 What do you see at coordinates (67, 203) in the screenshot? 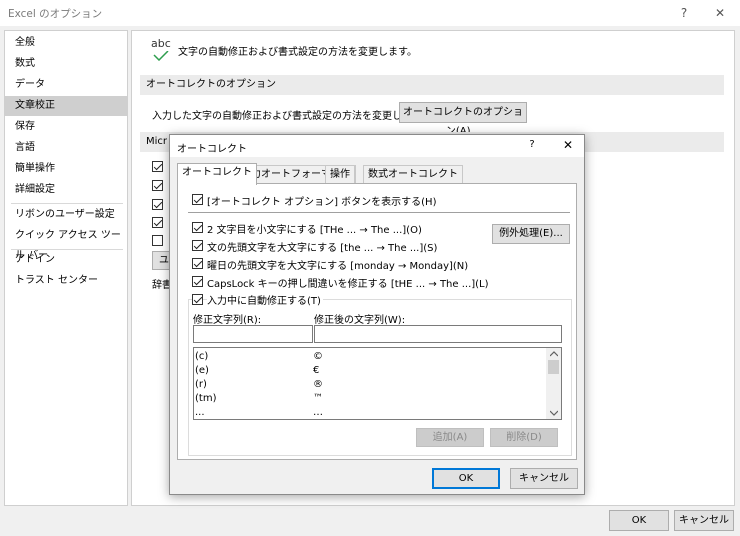
I see `sidebar-divider` at bounding box center [67, 203].